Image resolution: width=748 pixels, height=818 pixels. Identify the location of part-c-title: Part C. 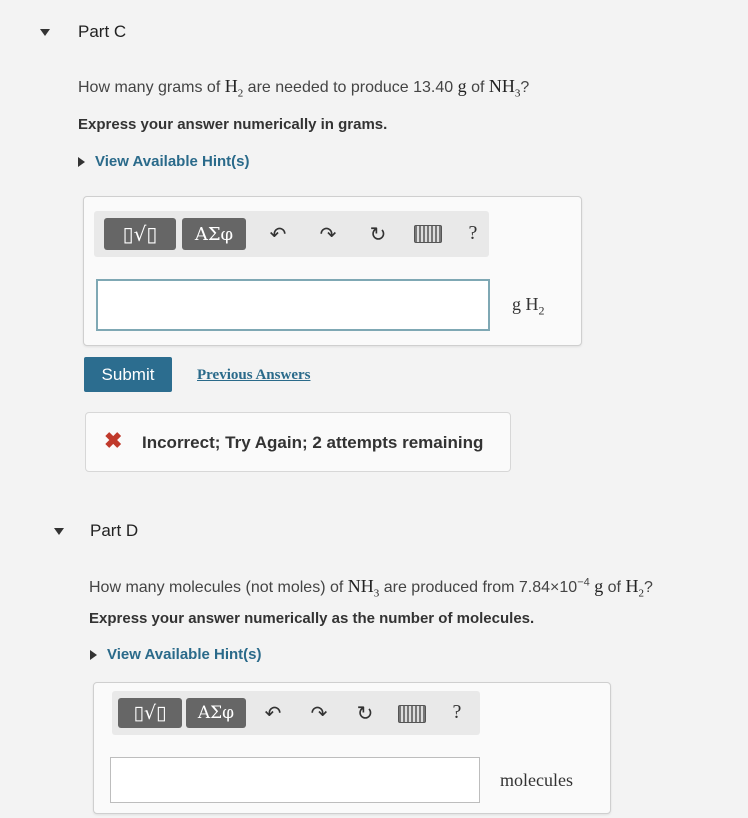
(102, 31).